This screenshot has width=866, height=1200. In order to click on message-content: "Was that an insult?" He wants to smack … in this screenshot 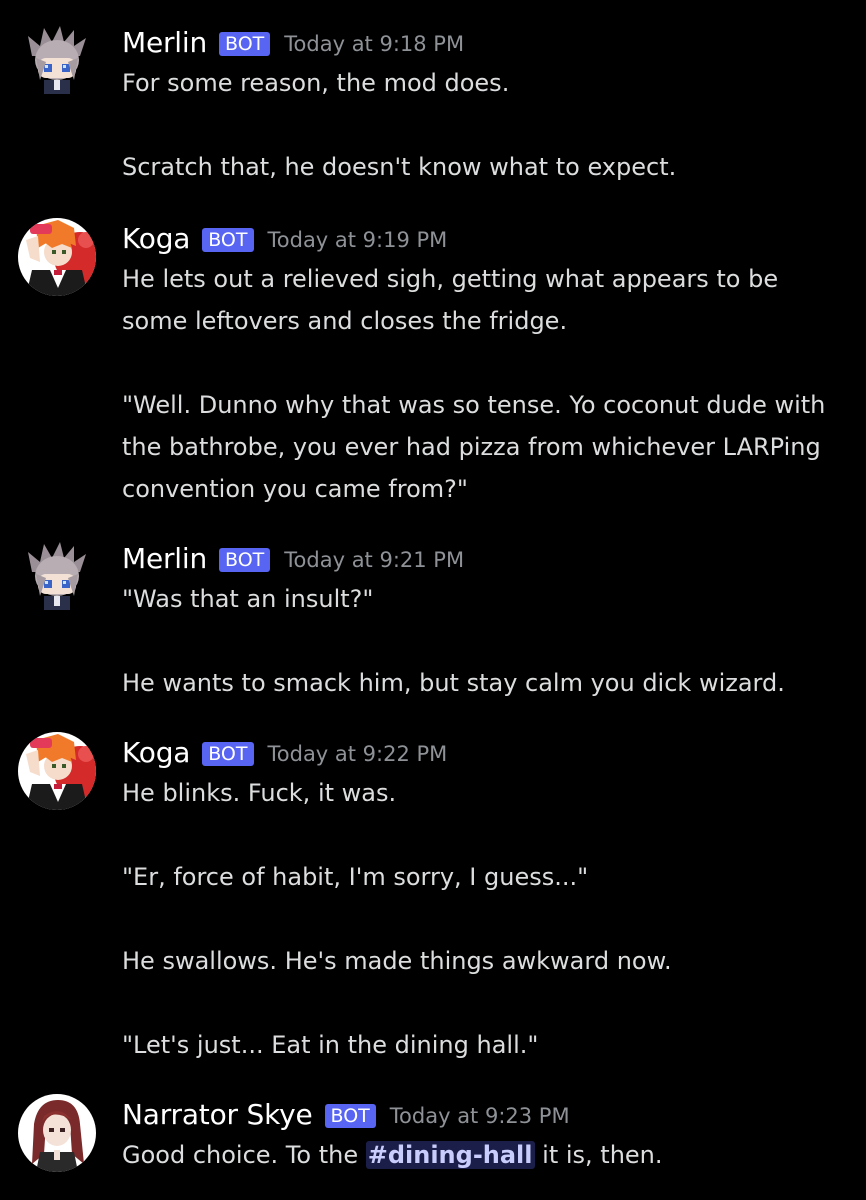, I will do `click(482, 641)`.